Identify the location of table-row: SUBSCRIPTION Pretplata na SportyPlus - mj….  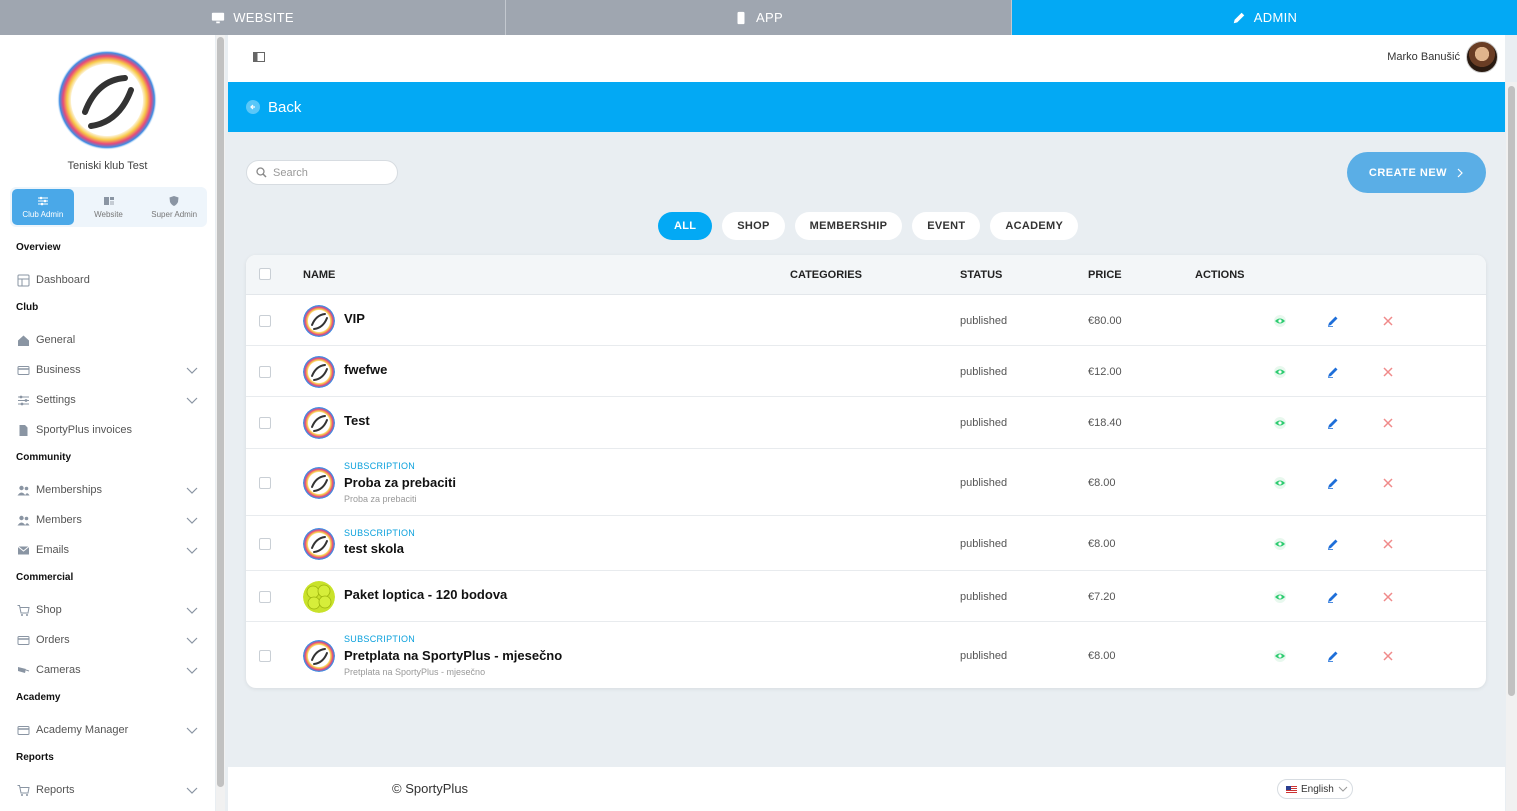
(866, 655).